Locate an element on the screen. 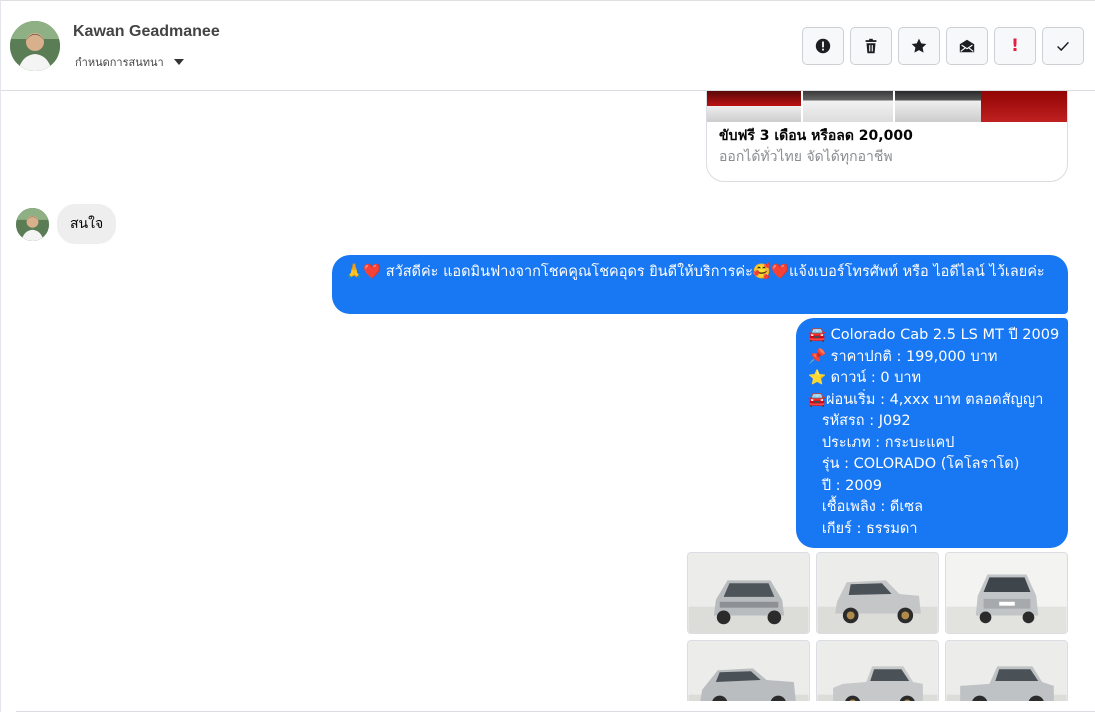 The width and height of the screenshot is (1095, 712). header-actions: ! is located at coordinates (943, 46).